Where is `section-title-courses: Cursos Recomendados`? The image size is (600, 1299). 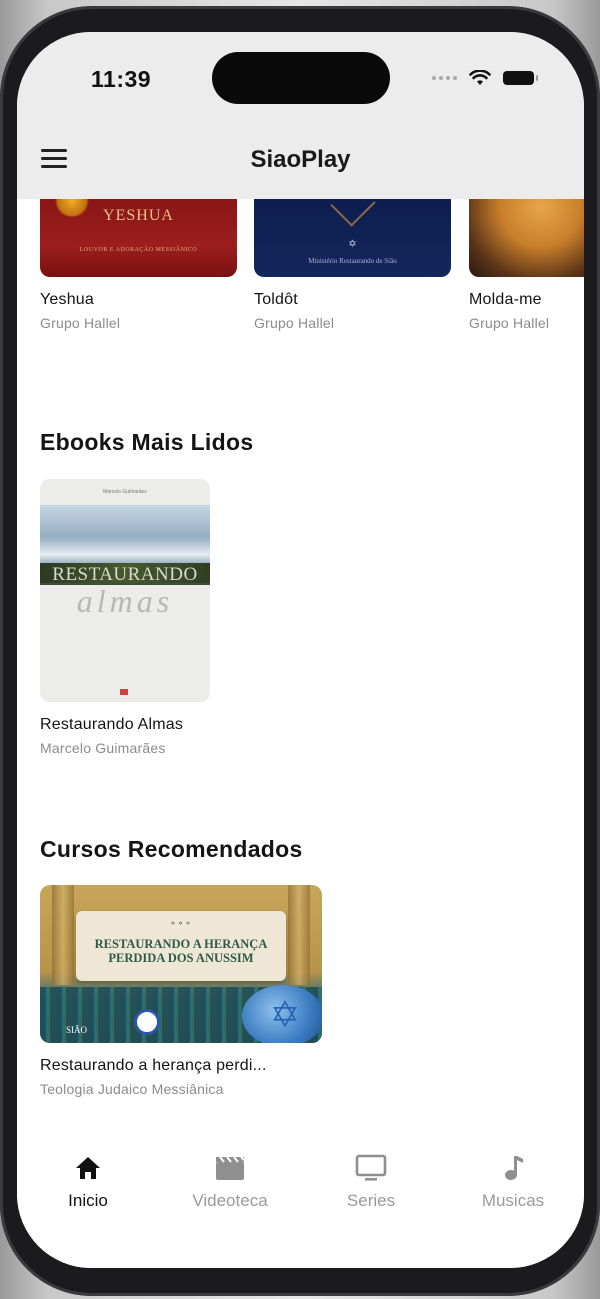
section-title-courses: Cursos Recomendados is located at coordinates (171, 849).